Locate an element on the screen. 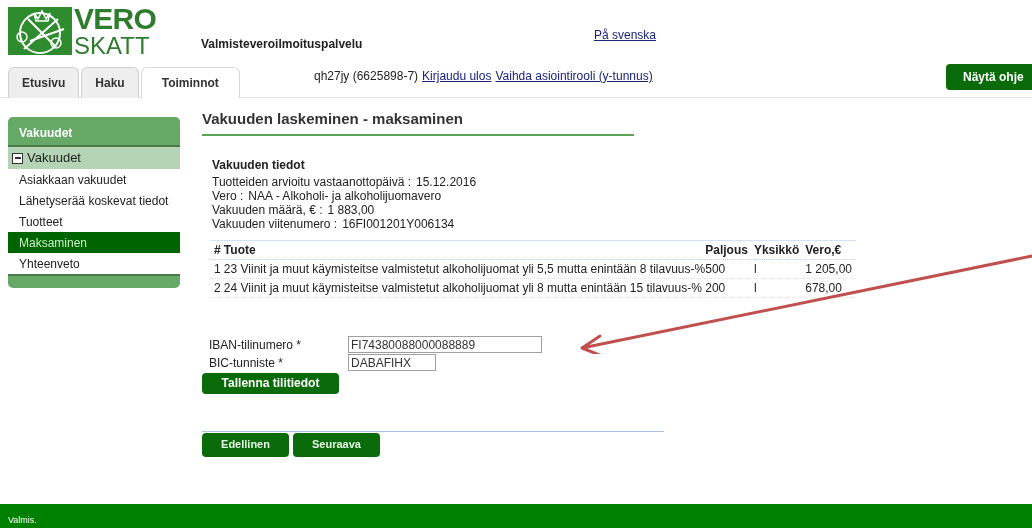 The height and width of the screenshot is (528, 1032). page-title: Vakuuden laskeminen - maksaminen is located at coordinates (418, 122).